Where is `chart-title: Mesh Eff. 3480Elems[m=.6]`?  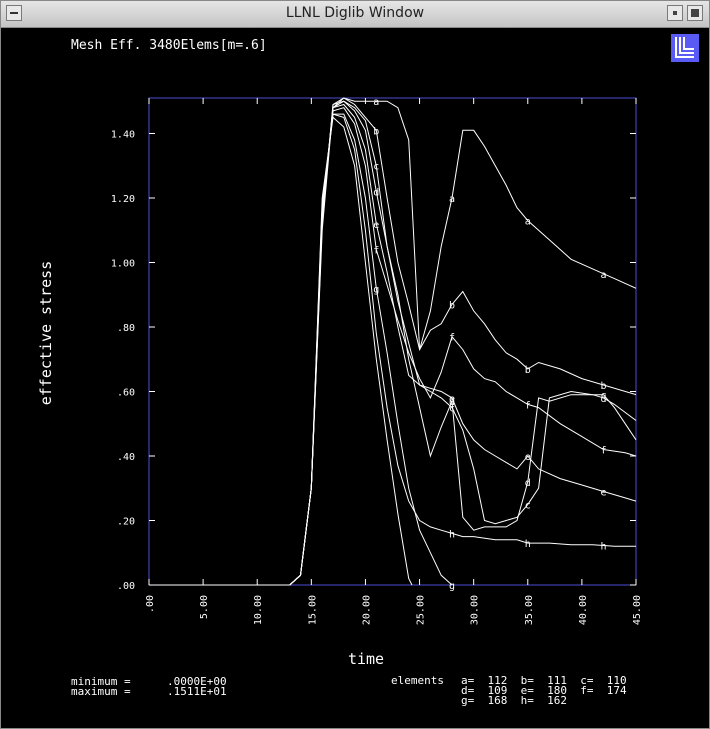
chart-title: Mesh Eff. 3480Elems[m=.6] is located at coordinates (169, 45).